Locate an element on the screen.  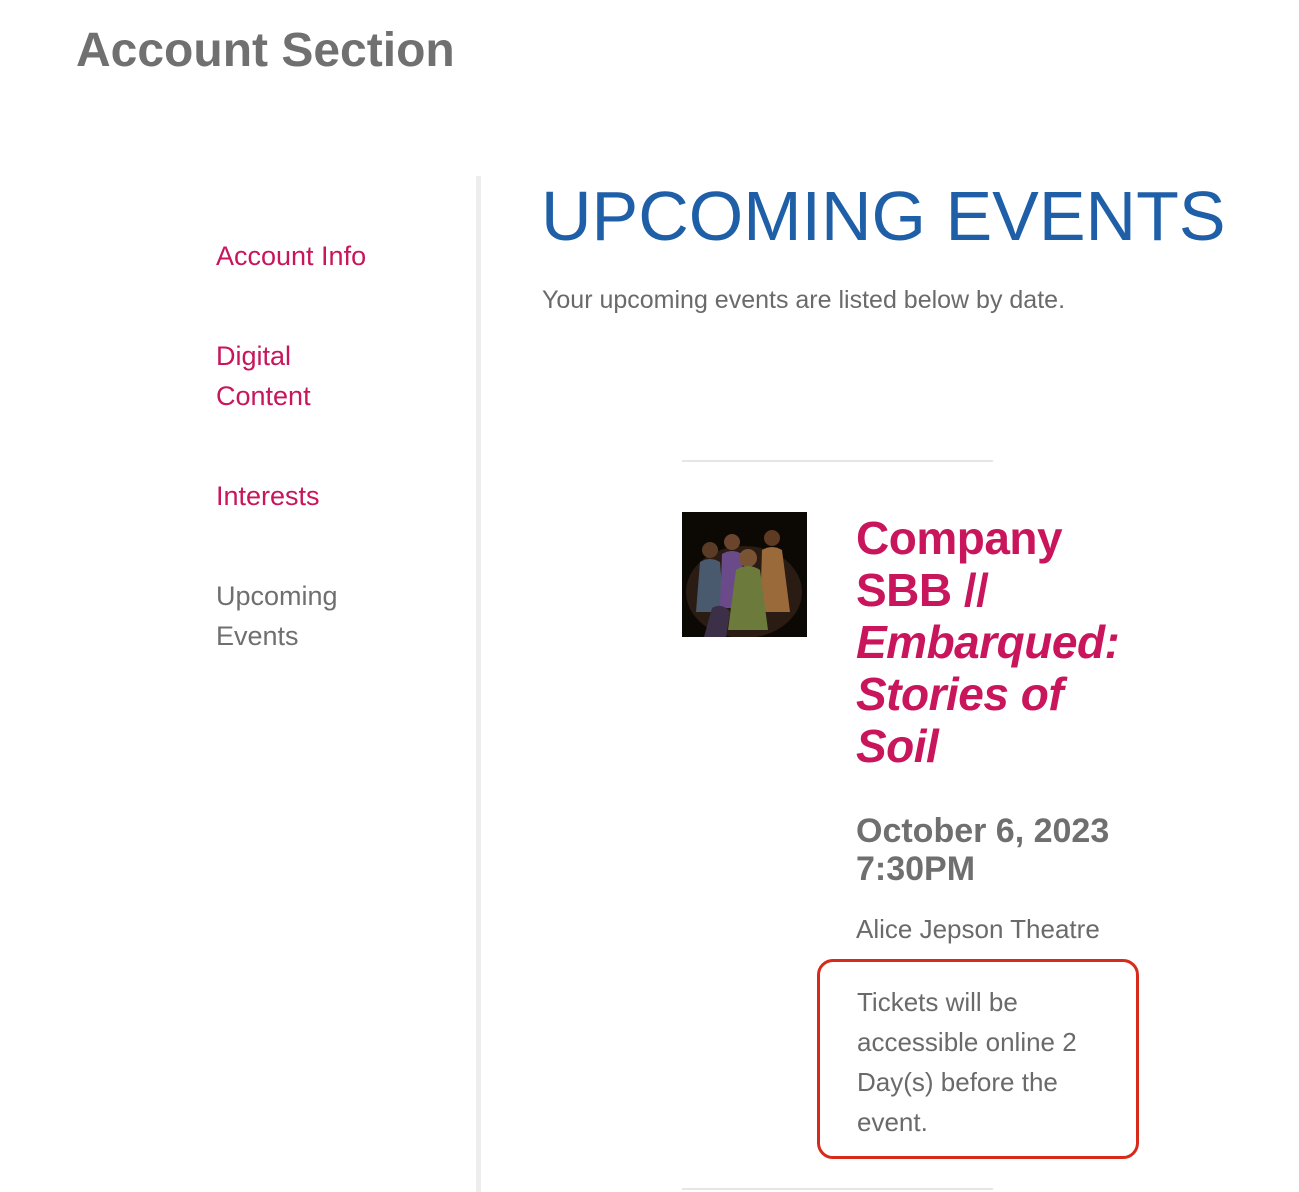
event-thumbnail is located at coordinates (744, 574).